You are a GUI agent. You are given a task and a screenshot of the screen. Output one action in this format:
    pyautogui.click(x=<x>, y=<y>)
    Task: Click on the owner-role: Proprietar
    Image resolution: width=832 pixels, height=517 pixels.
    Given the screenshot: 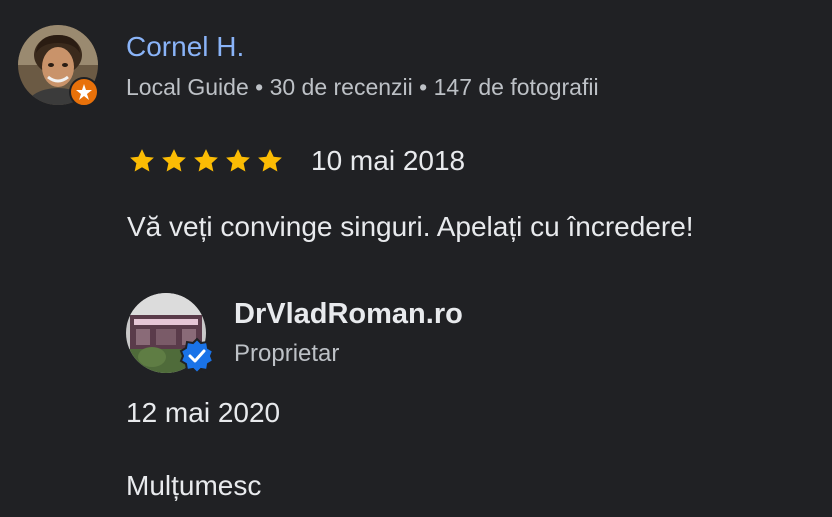 What is the action you would take?
    pyautogui.click(x=287, y=353)
    